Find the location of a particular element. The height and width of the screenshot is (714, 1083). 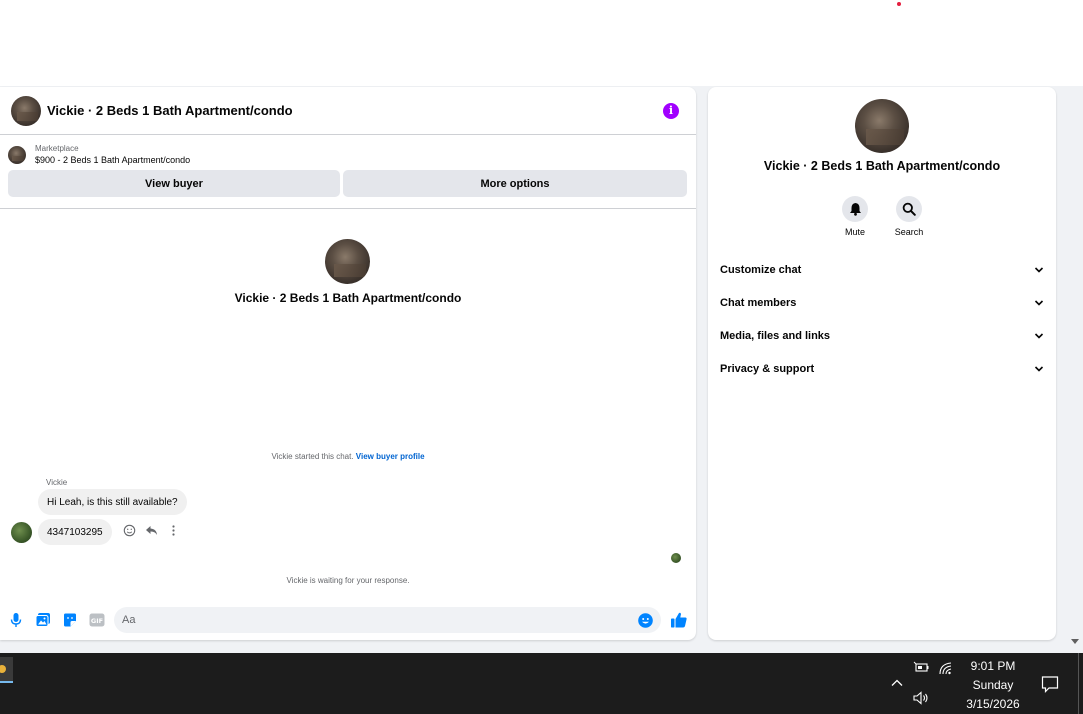

emoji-icon is located at coordinates (645, 620).